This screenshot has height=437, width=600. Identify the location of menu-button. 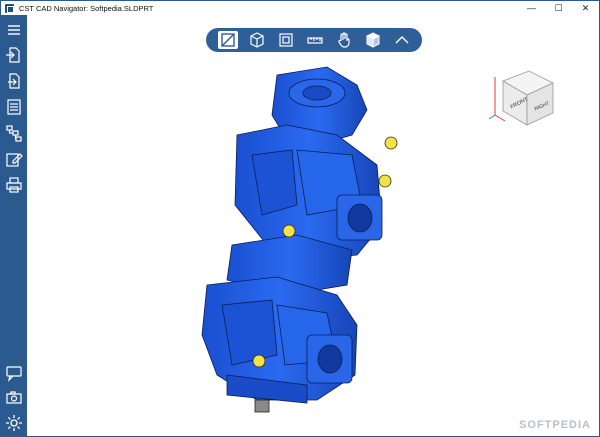
(14, 30).